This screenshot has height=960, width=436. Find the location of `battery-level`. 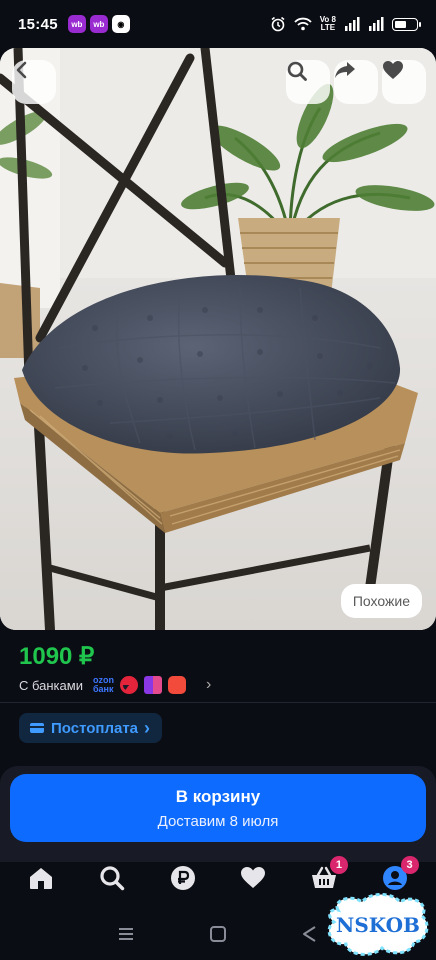

battery-level is located at coordinates (400, 24).